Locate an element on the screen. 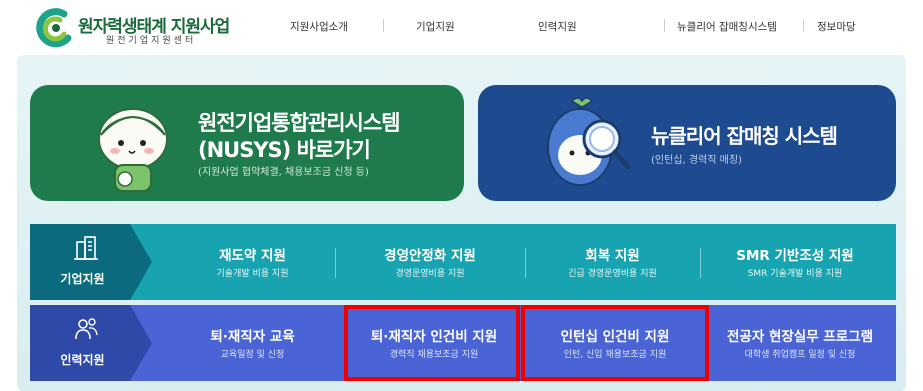  enterprise-item-smr: SMR 기반조성 지원 SMR 기술개발 비용 지원 is located at coordinates (795, 262).